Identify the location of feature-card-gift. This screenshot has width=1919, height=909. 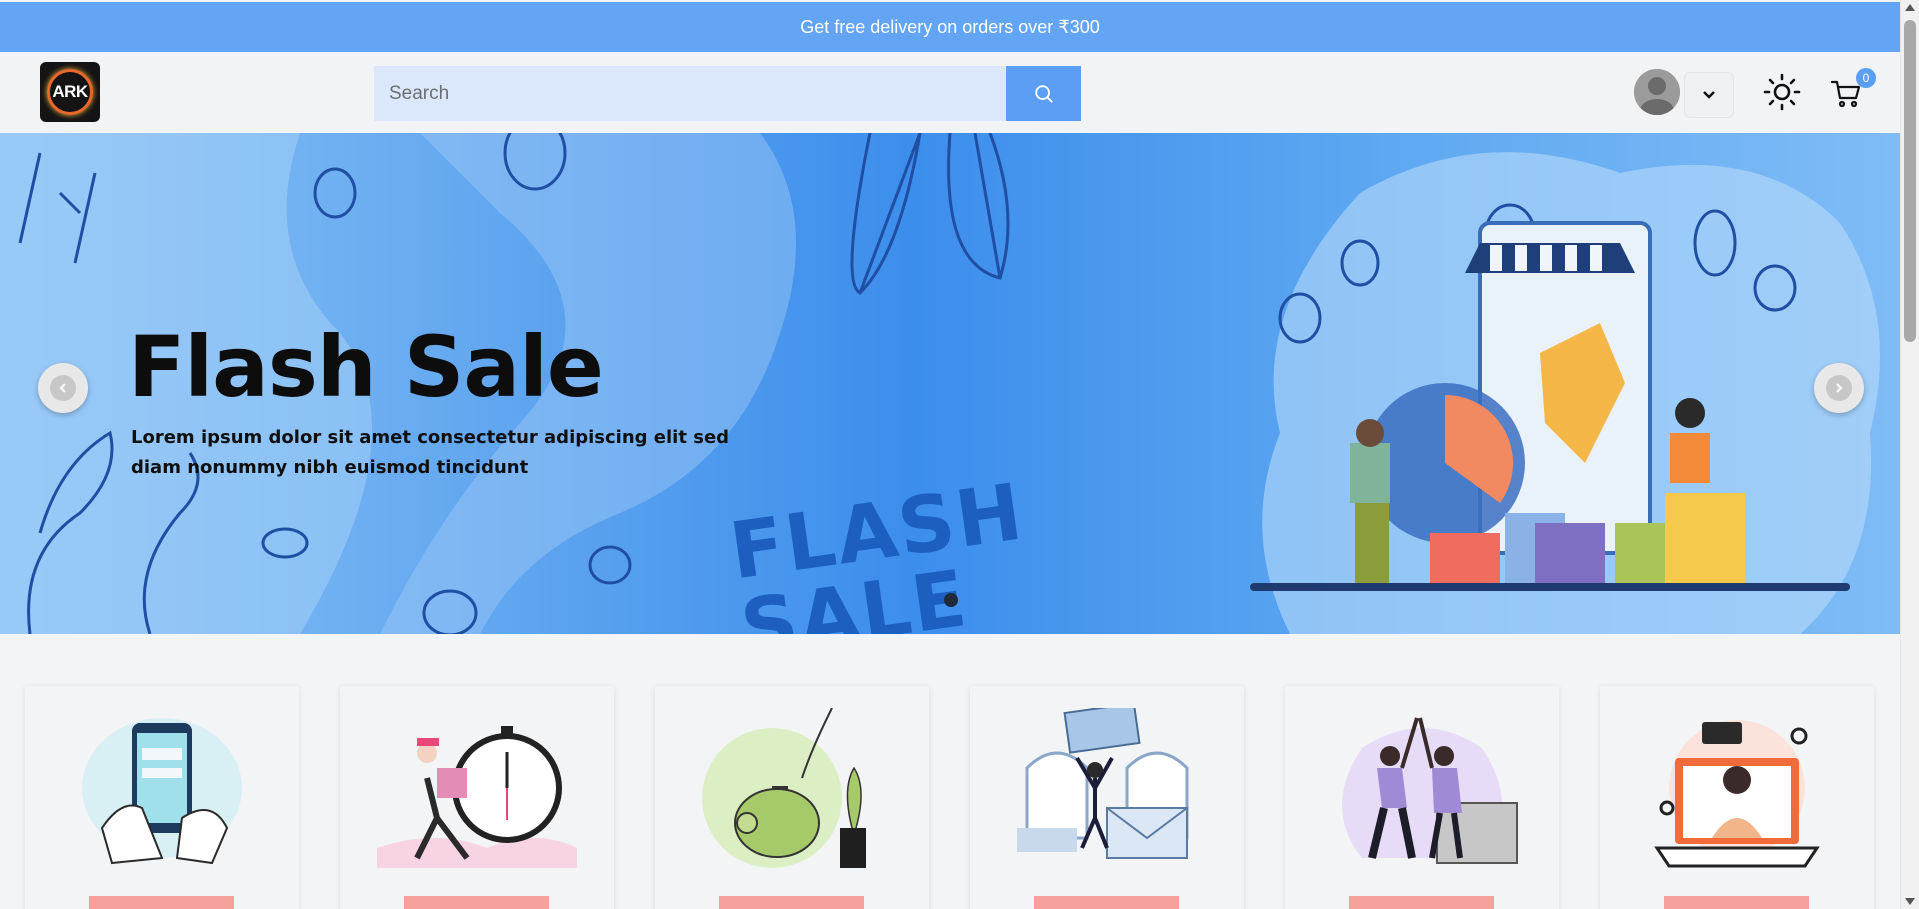
(1107, 797).